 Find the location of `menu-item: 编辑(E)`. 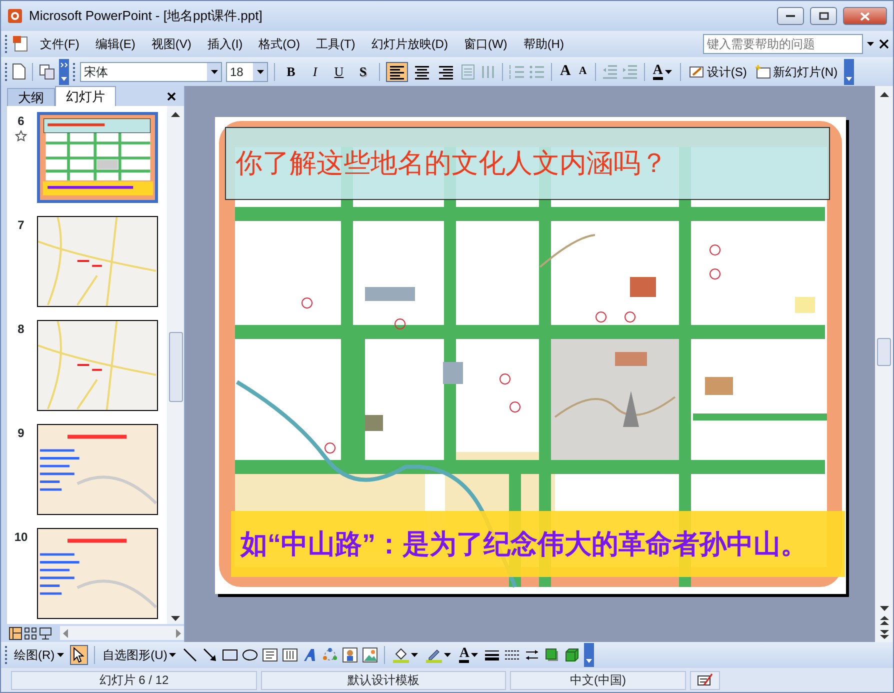

menu-item: 编辑(E) is located at coordinates (115, 44).